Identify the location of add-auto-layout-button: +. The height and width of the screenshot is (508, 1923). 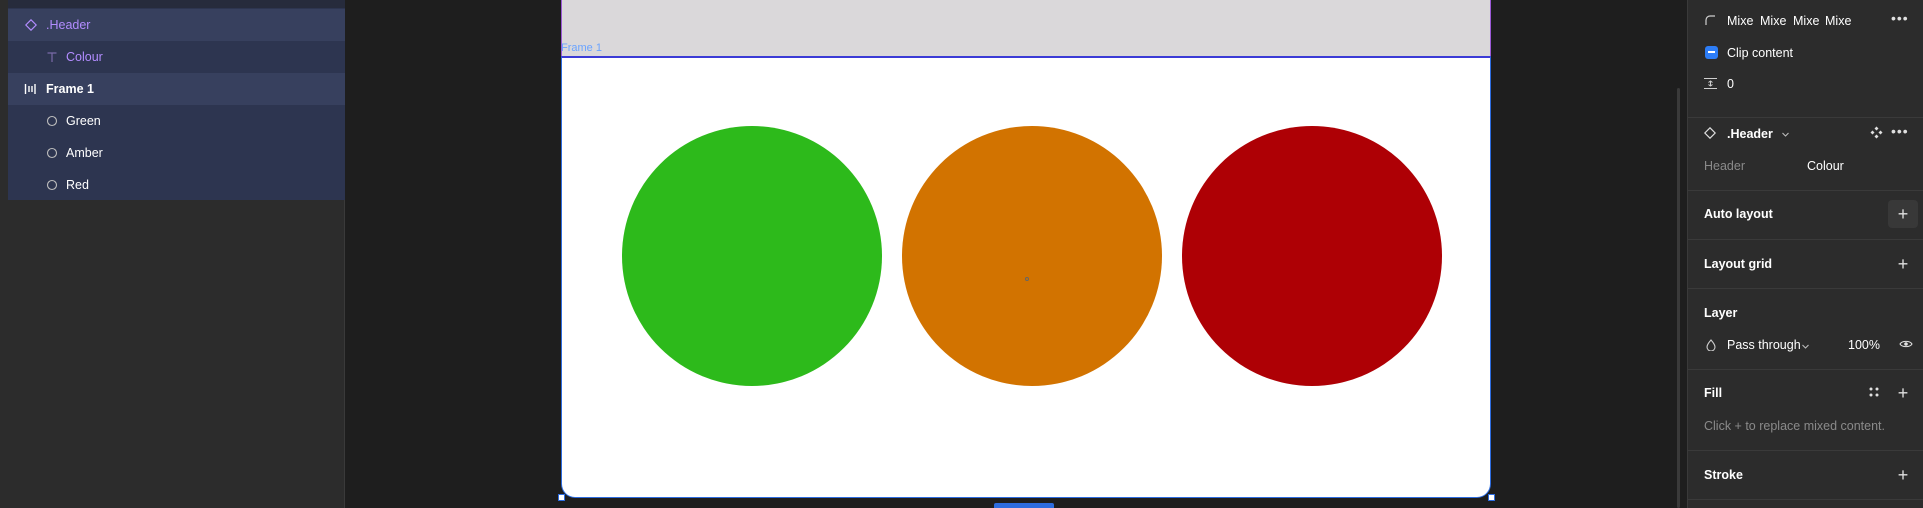
(1903, 214).